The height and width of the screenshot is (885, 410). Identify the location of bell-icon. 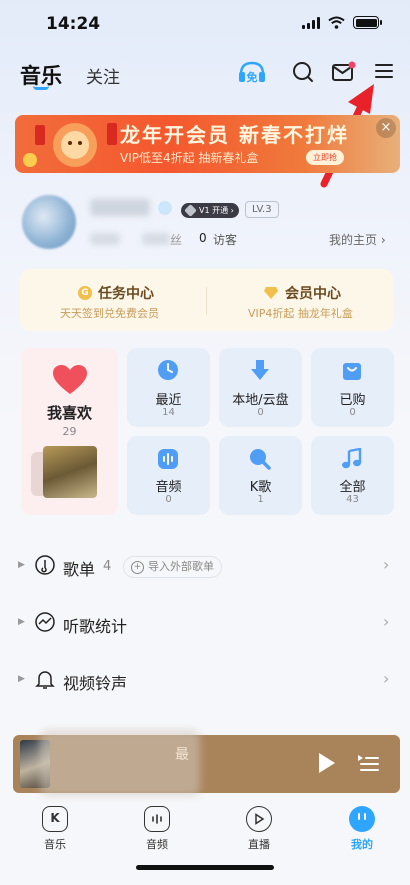
(45, 680).